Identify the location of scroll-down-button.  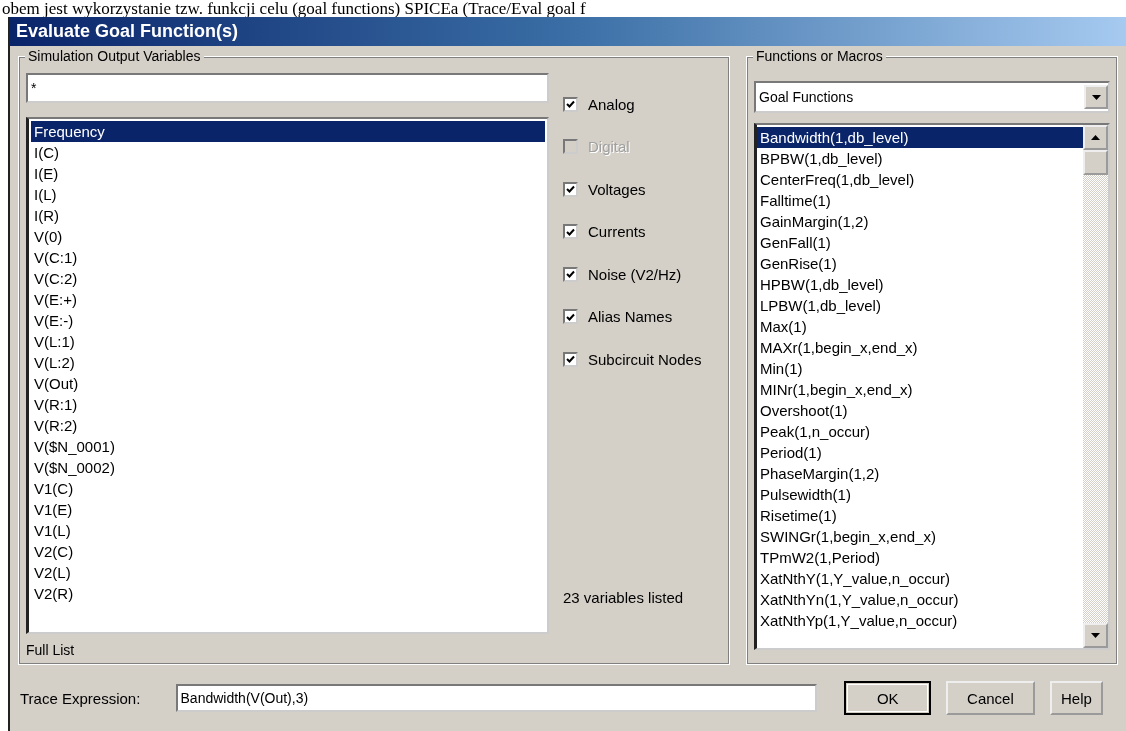
(1095, 635).